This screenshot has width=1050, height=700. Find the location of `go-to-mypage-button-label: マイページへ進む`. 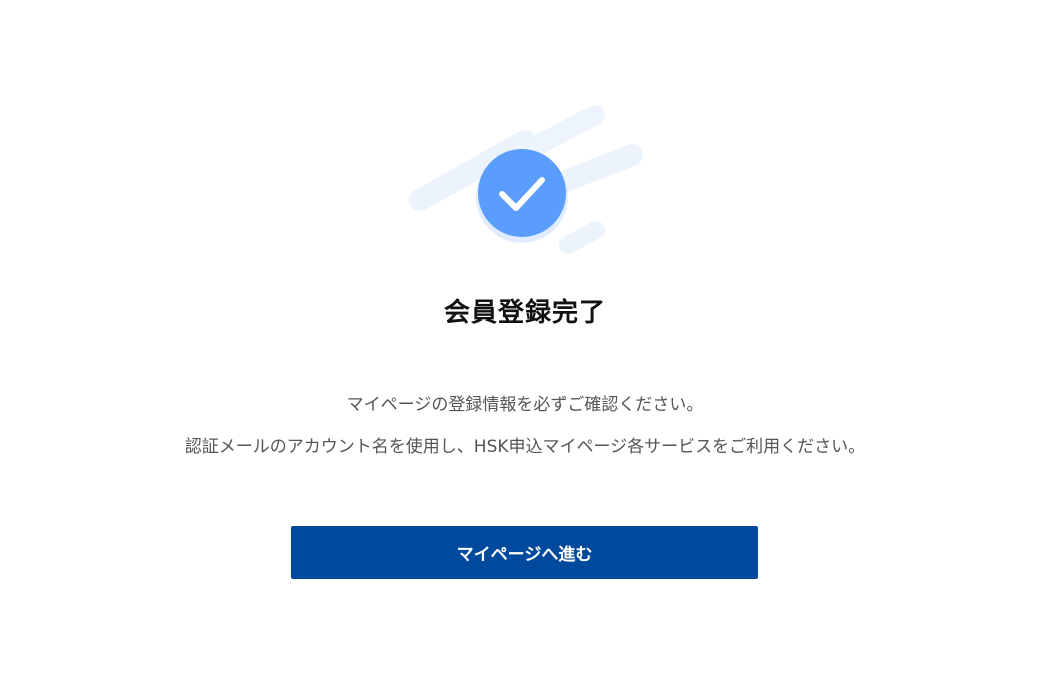

go-to-mypage-button-label: マイページへ進む is located at coordinates (524, 555).